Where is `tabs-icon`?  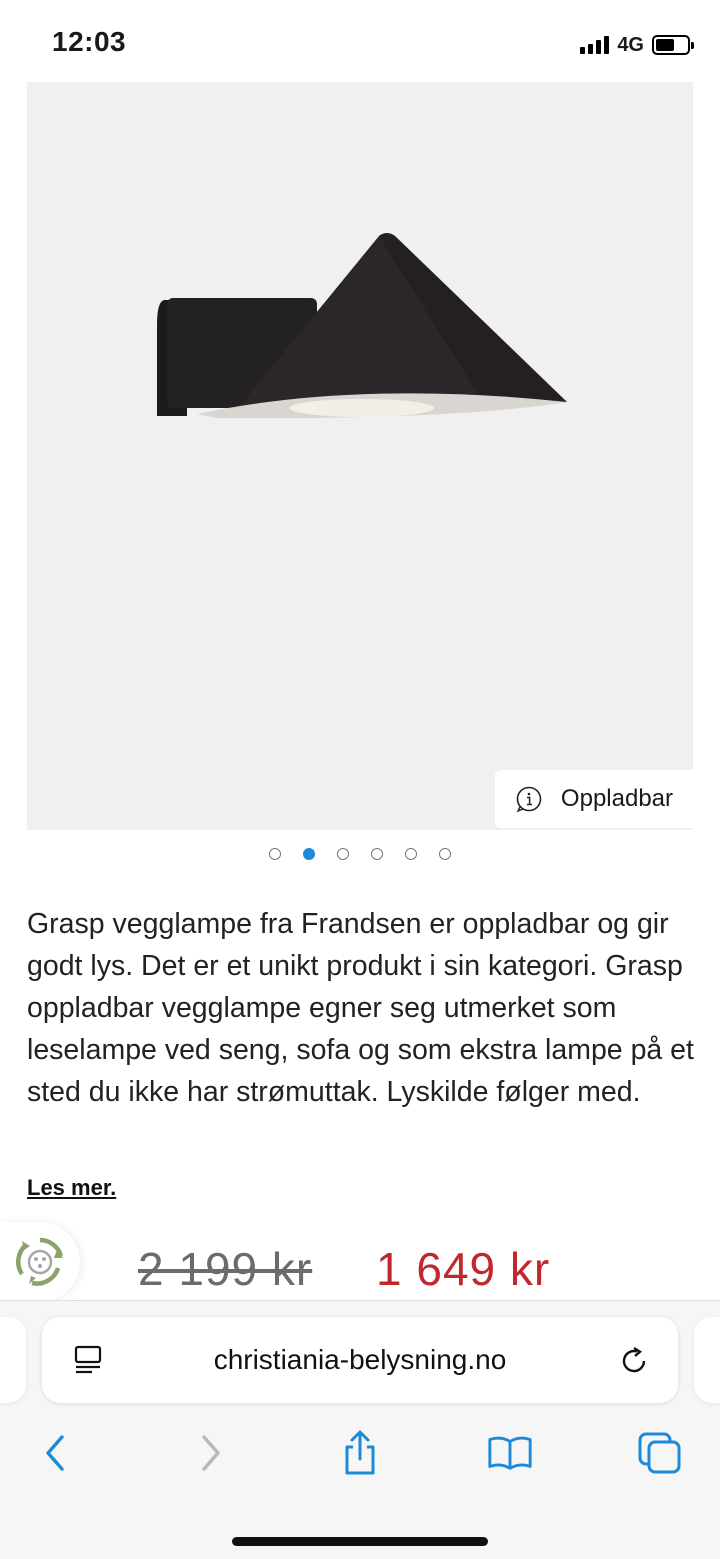 tabs-icon is located at coordinates (659, 1453).